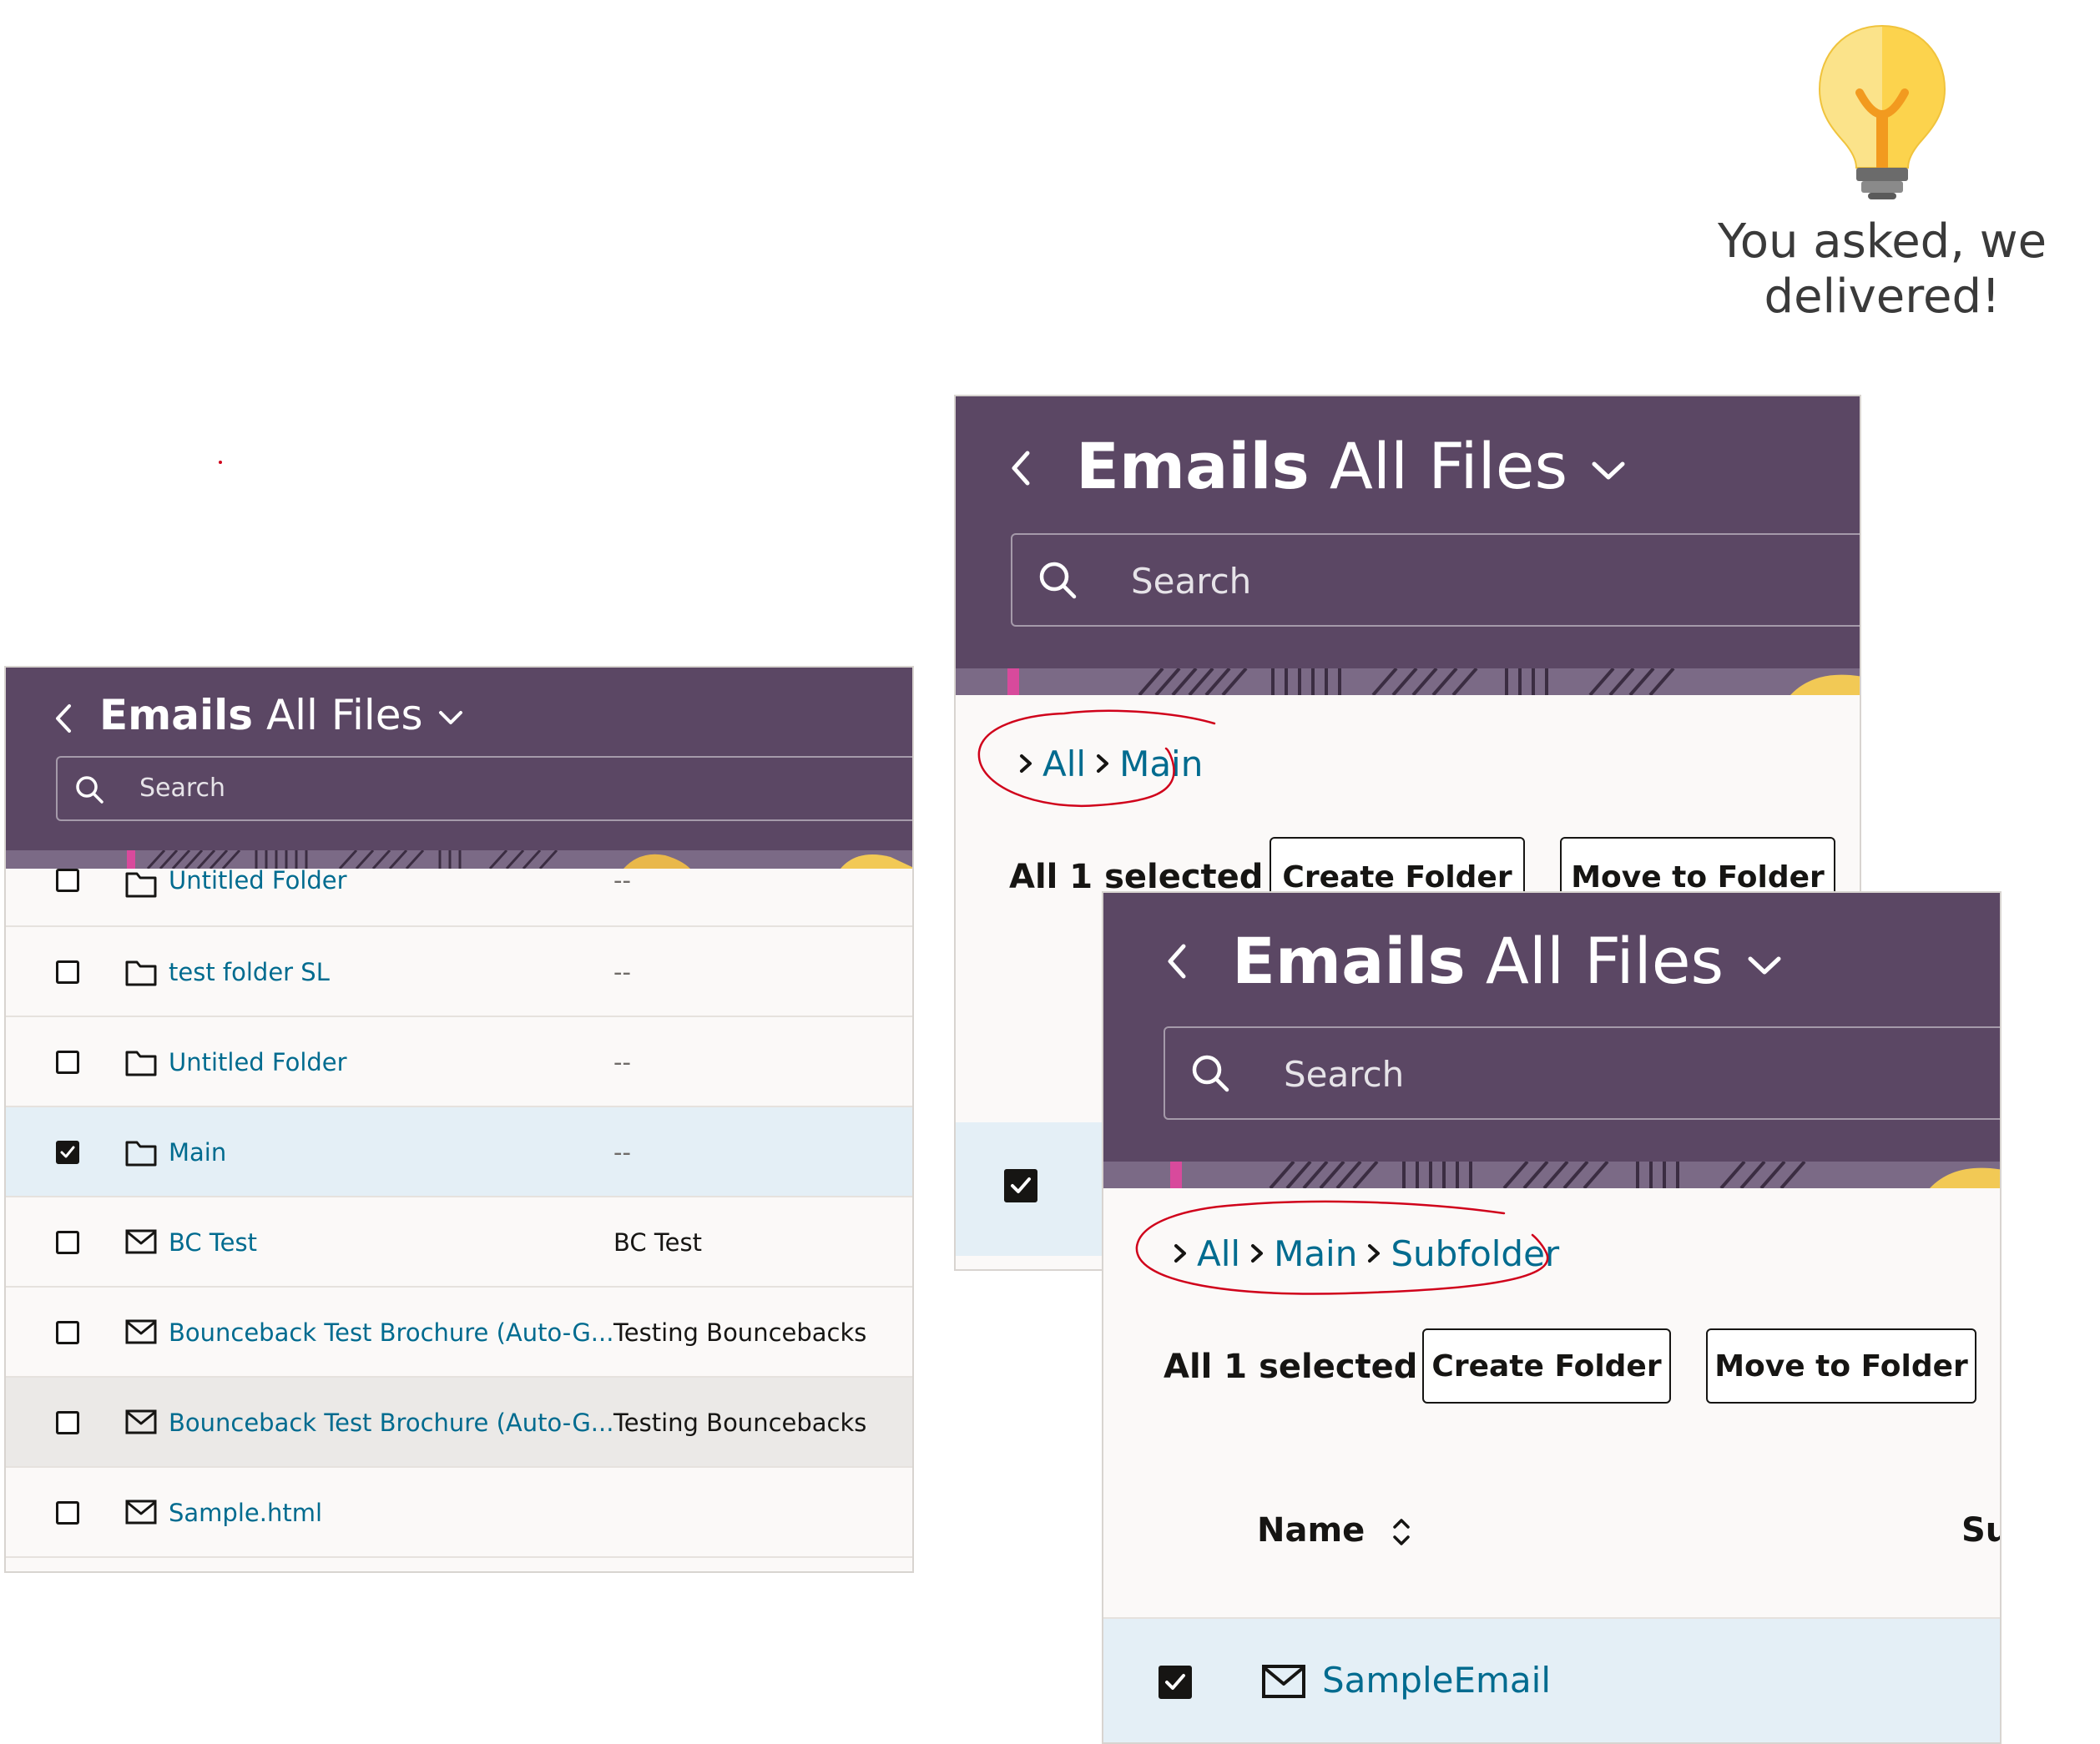  Describe the element at coordinates (245, 1513) in the screenshot. I see `row-name: Sample.html` at that location.